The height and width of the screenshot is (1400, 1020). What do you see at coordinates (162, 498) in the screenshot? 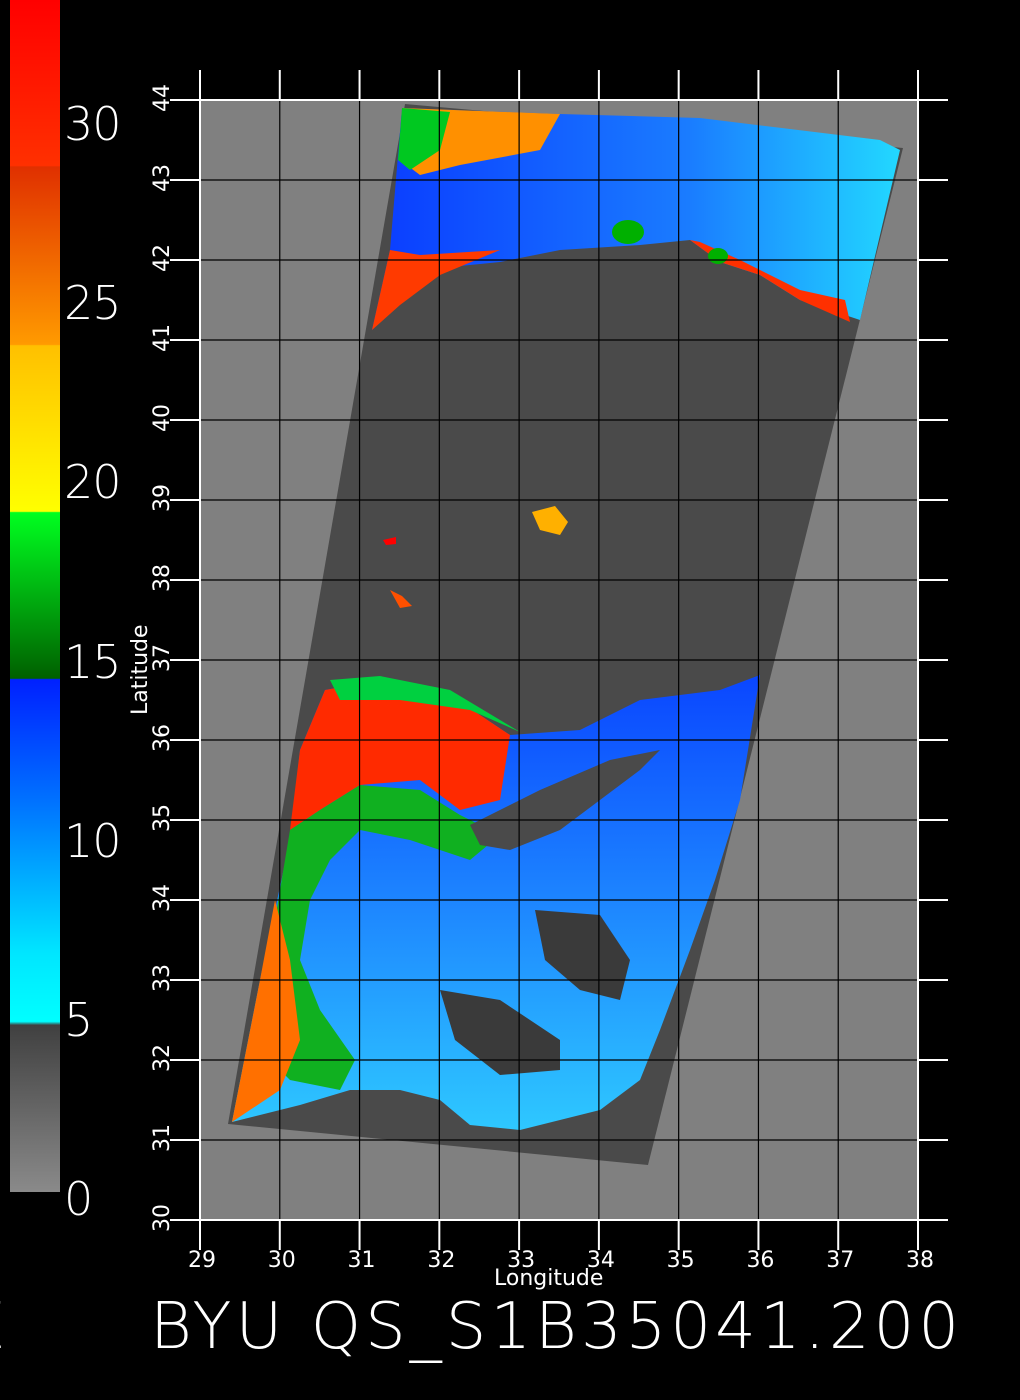
I see `latitude-tick-label: 39` at bounding box center [162, 498].